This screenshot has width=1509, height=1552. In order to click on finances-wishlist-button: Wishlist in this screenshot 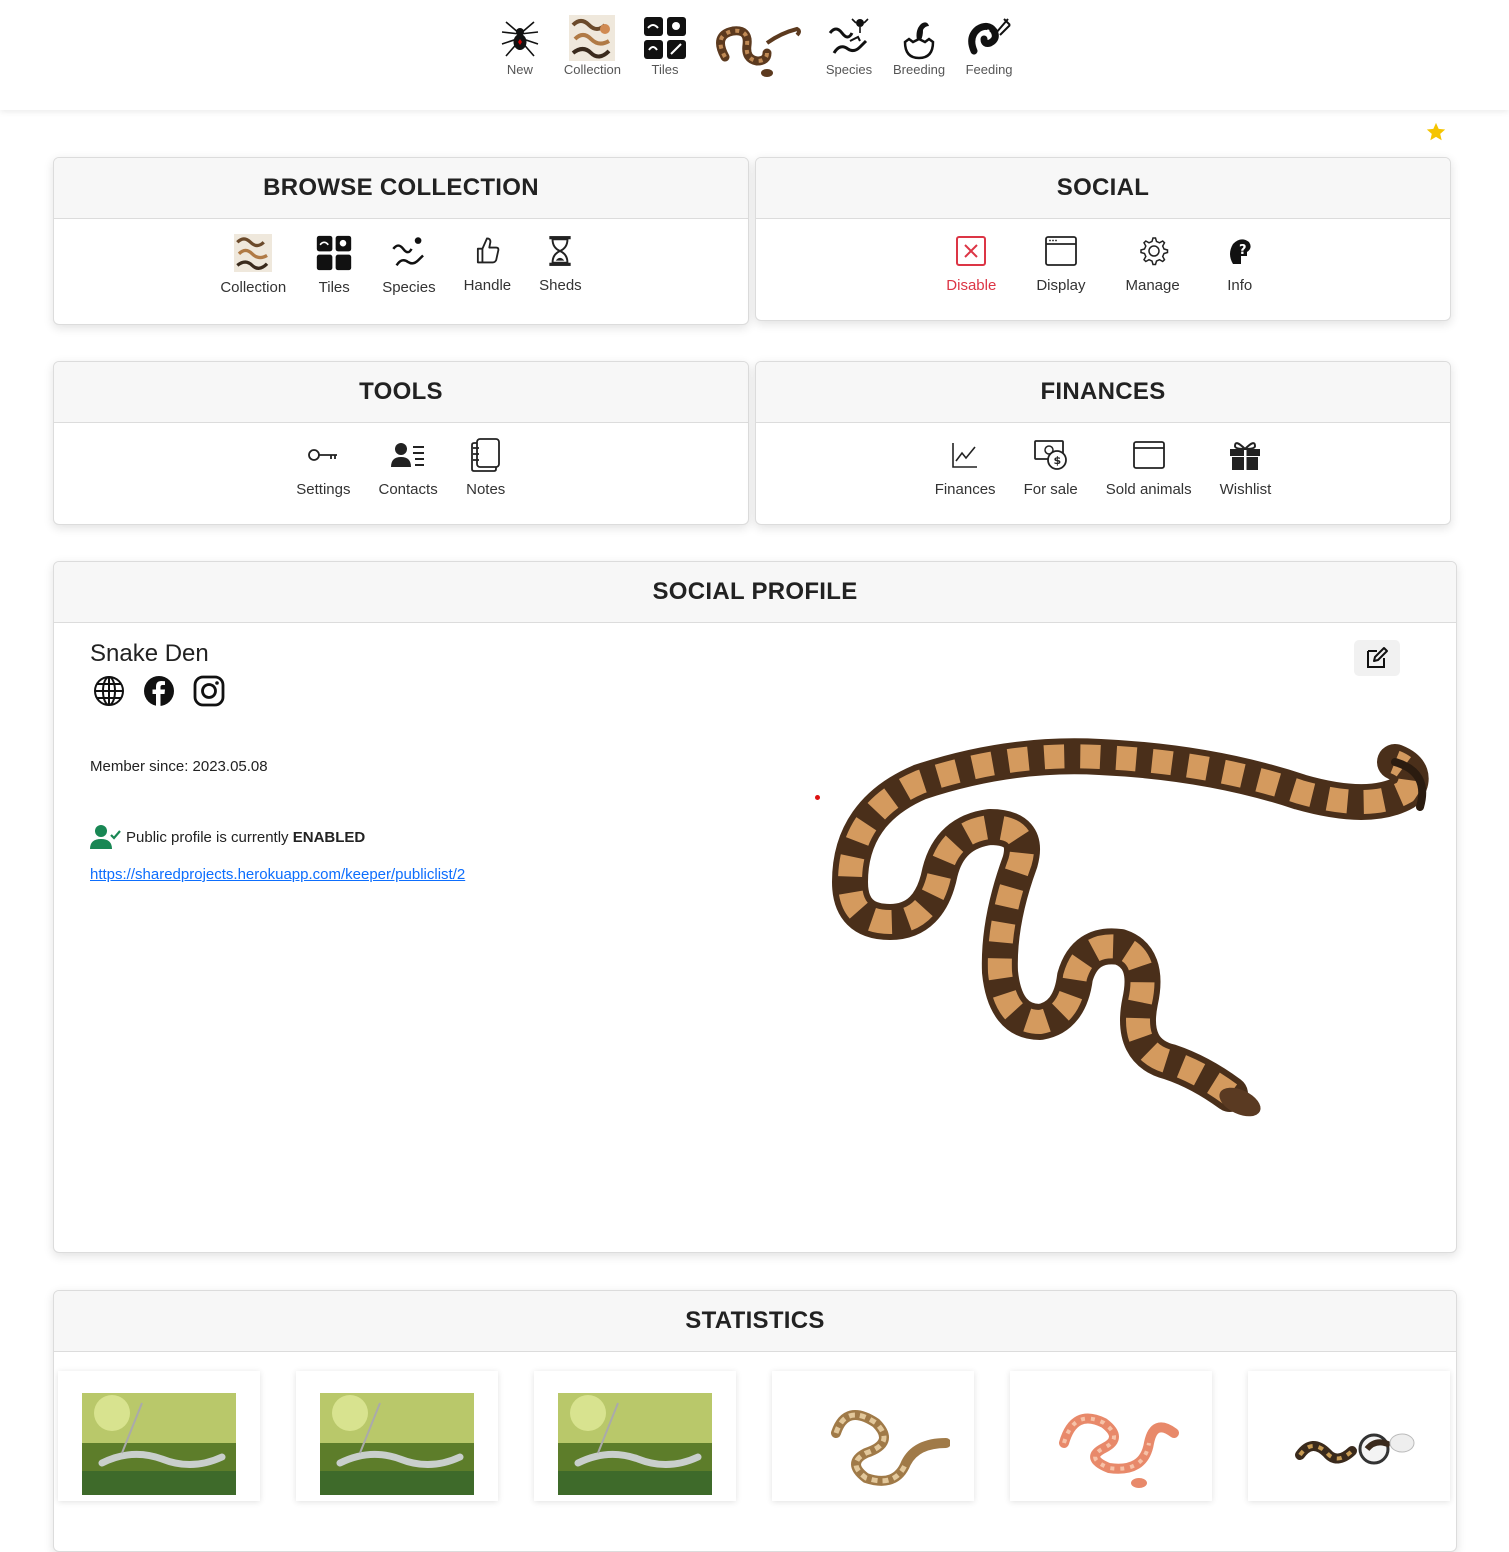, I will do `click(1245, 466)`.